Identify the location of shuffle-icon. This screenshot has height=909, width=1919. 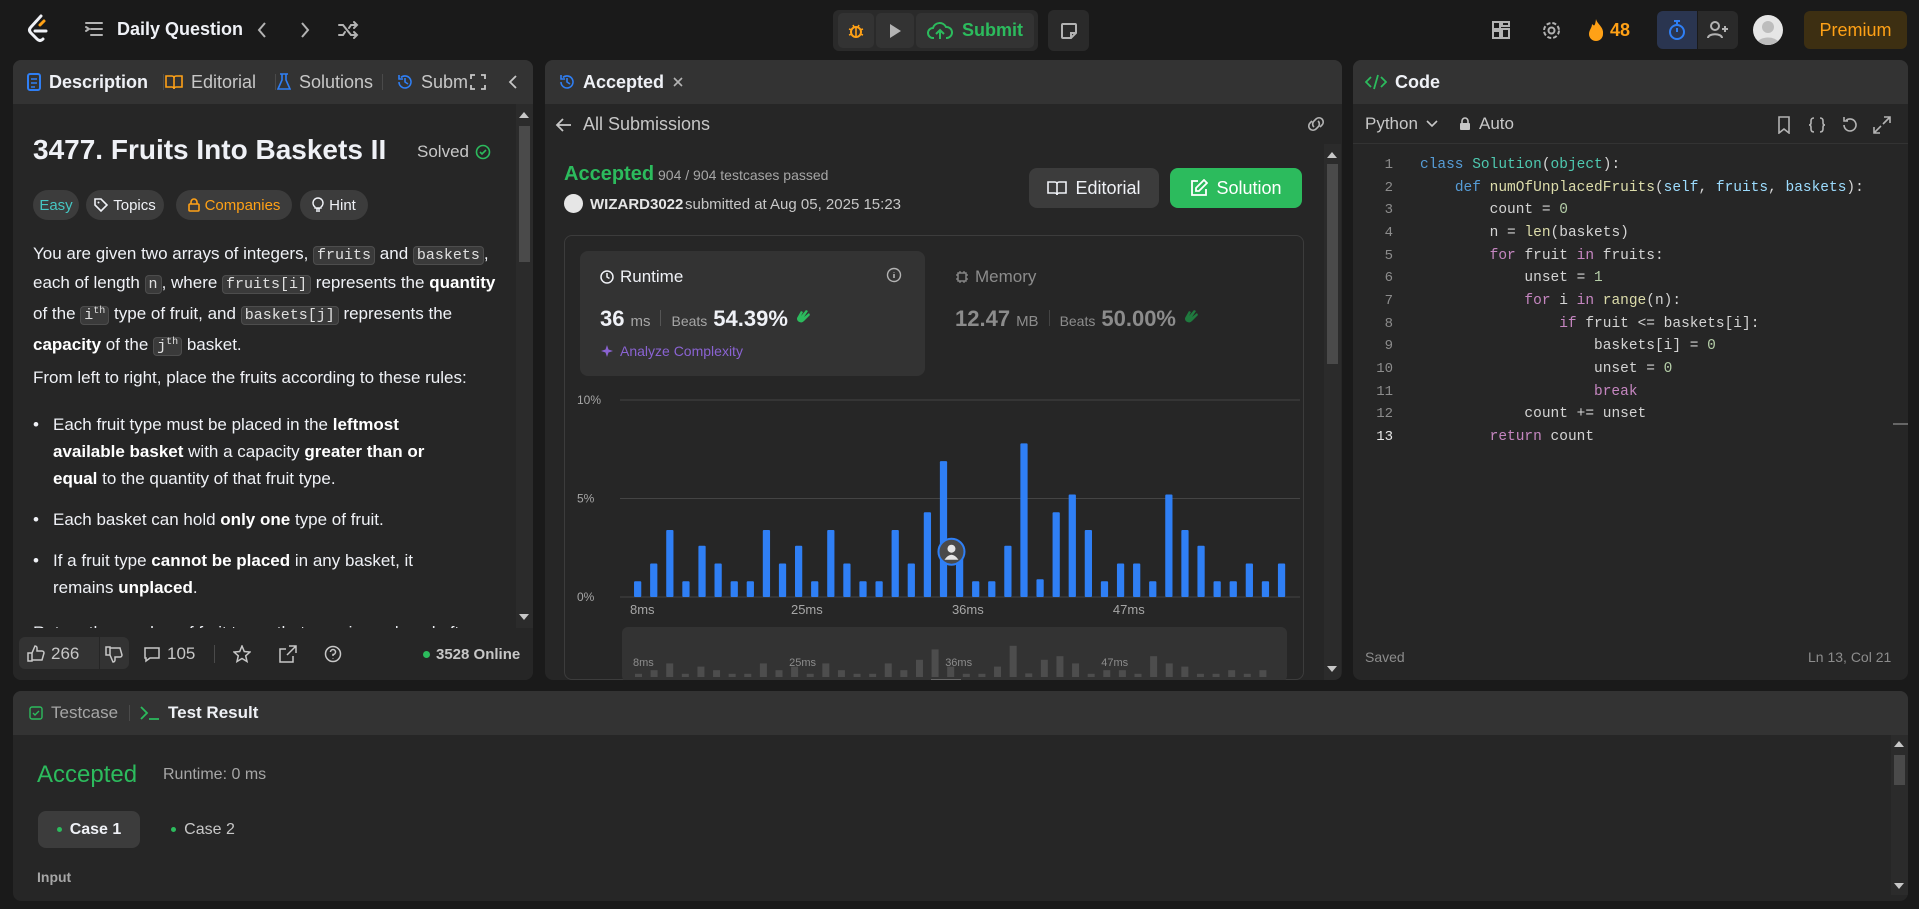
(348, 30).